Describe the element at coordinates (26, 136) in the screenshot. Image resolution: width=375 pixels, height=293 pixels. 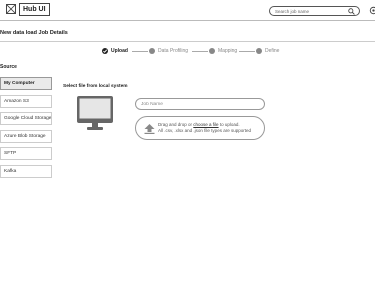
I see `source-item-azure-blob-storage: Azure Blob Storage` at that location.